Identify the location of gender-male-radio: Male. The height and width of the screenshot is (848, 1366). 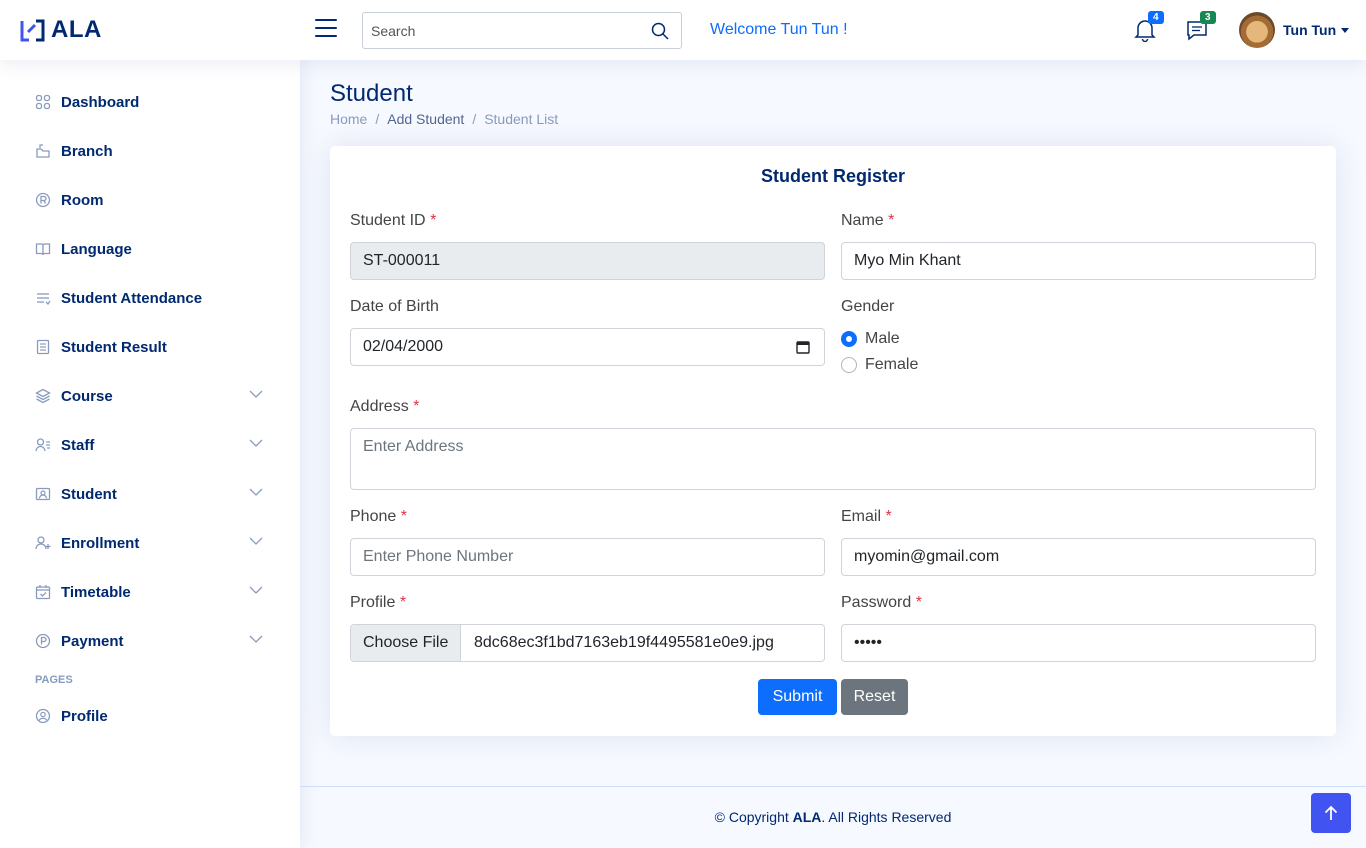
(870, 339).